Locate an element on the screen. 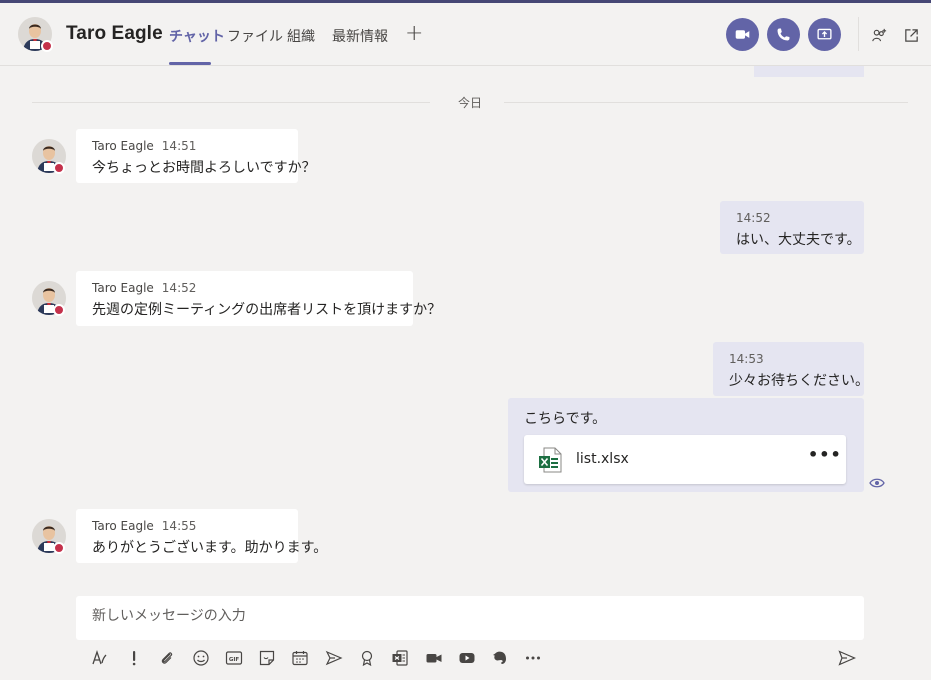 The image size is (931, 680). message-bubble: Taro Eagle 14:55 ありがとうございます。助かります。 is located at coordinates (202, 536).